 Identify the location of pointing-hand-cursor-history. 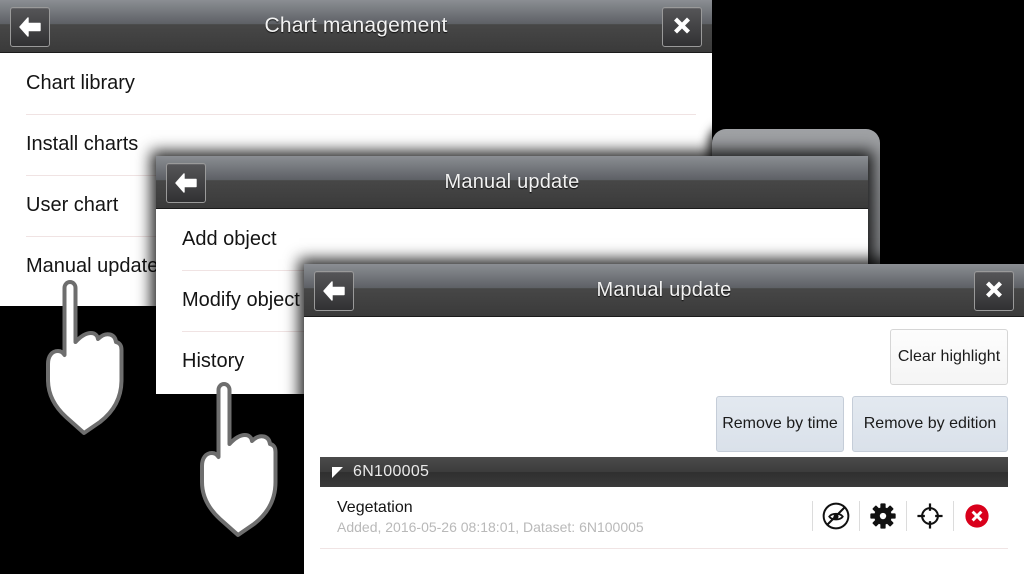
(237, 460).